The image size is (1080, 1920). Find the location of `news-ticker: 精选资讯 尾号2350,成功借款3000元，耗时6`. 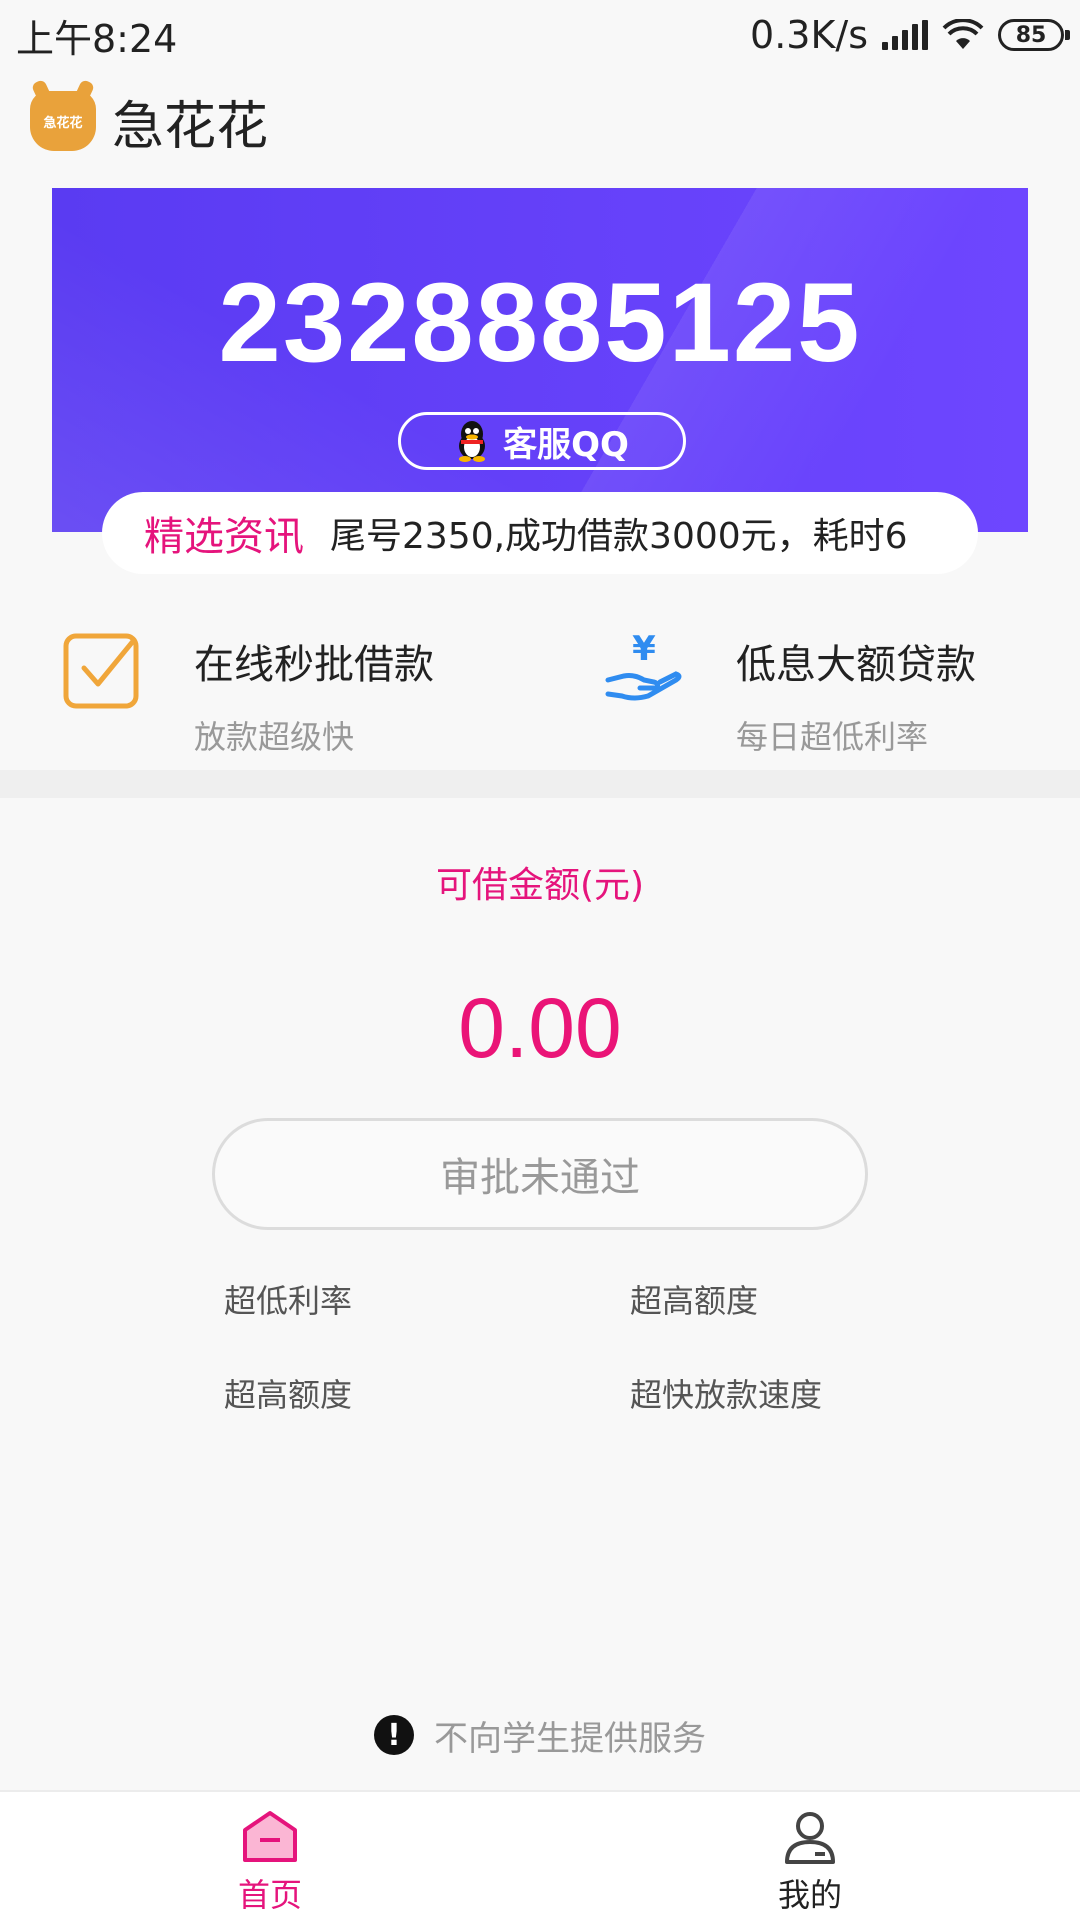

news-ticker: 精选资讯 尾号2350,成功借款3000元，耗时6 is located at coordinates (540, 533).